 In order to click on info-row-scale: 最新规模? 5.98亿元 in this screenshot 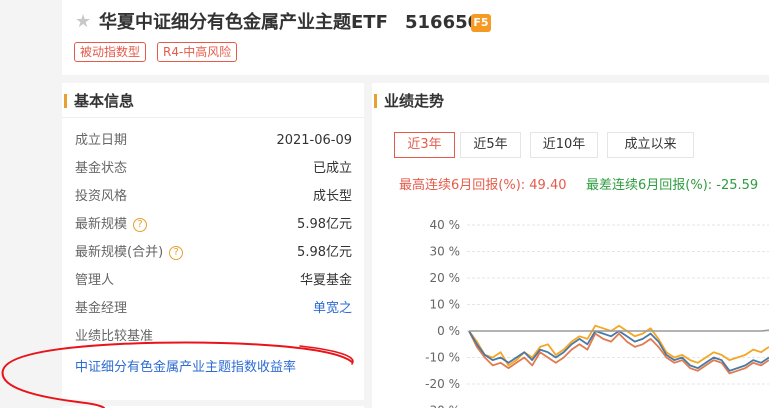, I will do `click(213, 225)`.